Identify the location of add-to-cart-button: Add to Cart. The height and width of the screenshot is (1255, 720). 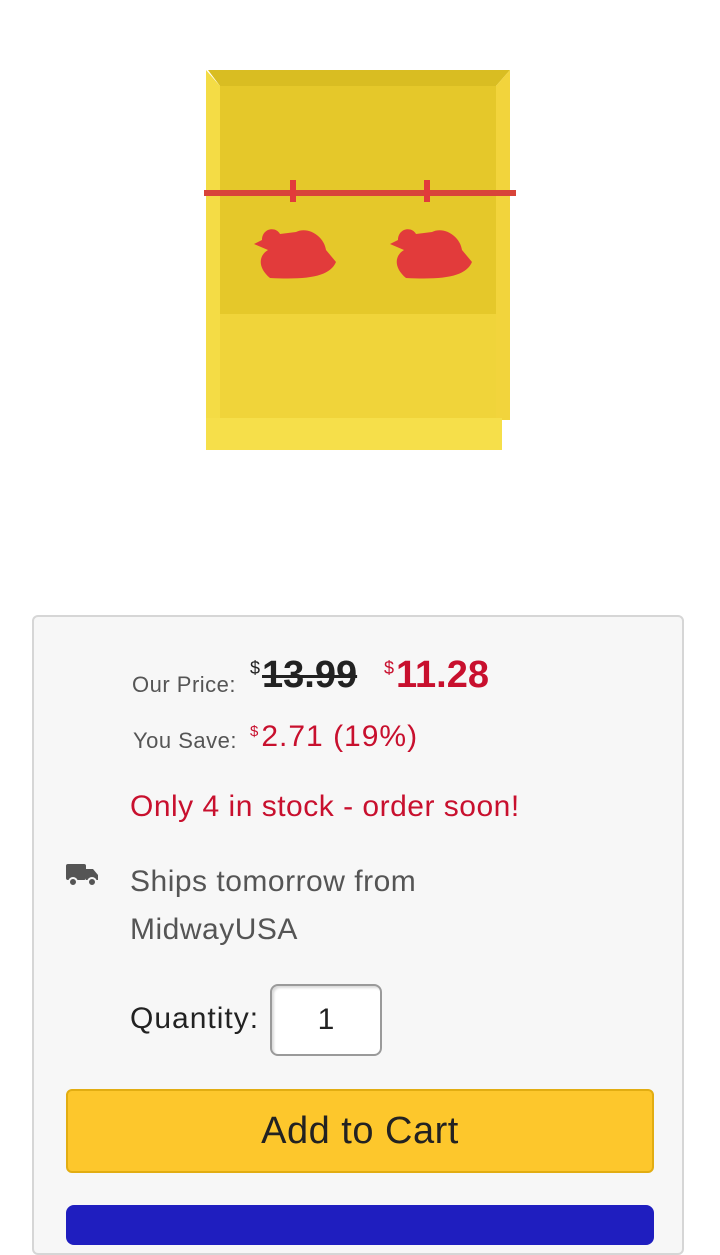
(360, 1131).